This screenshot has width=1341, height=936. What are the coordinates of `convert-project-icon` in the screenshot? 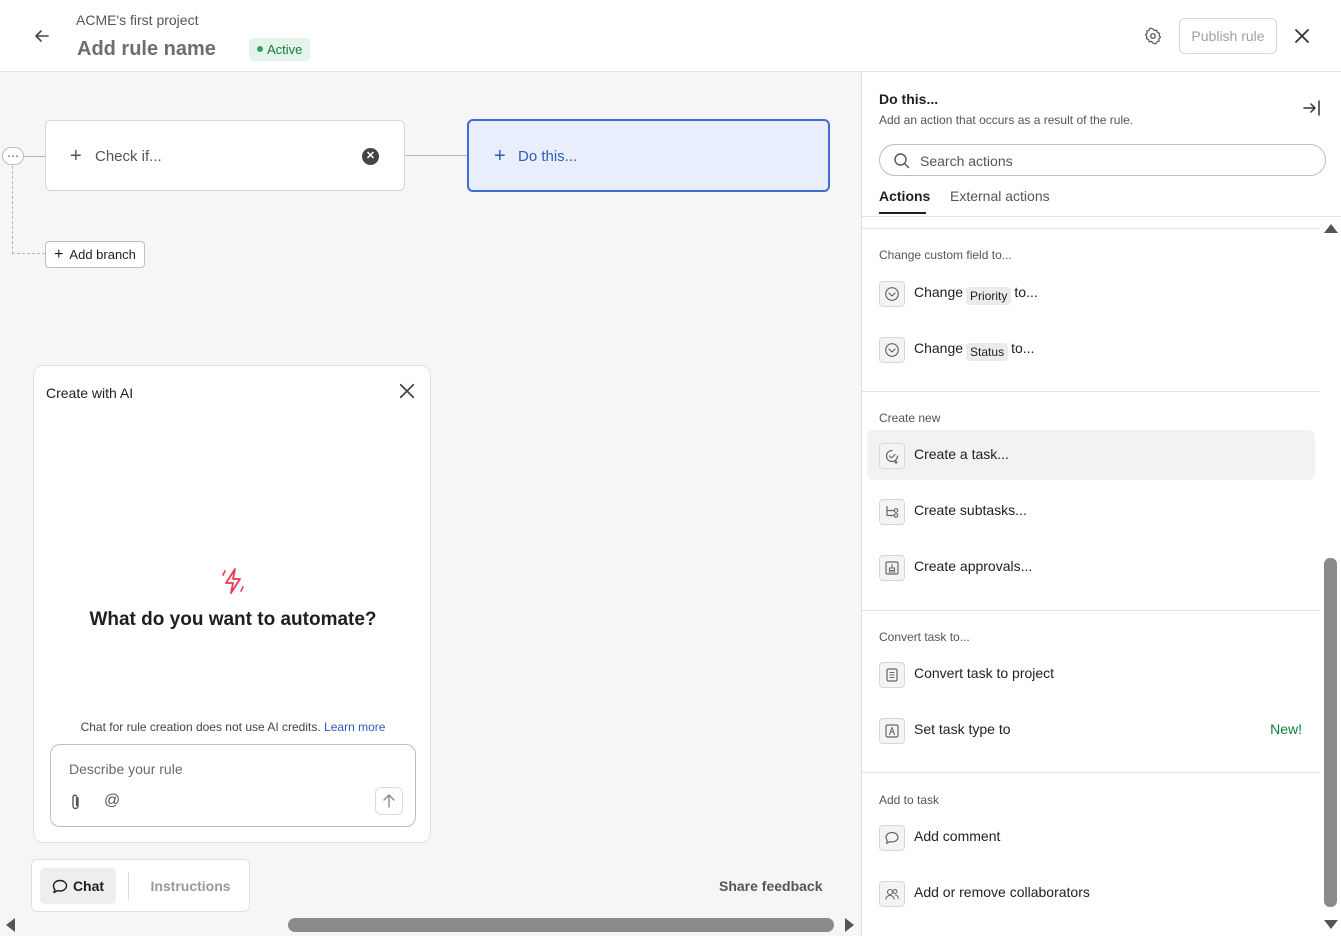 It's located at (892, 675).